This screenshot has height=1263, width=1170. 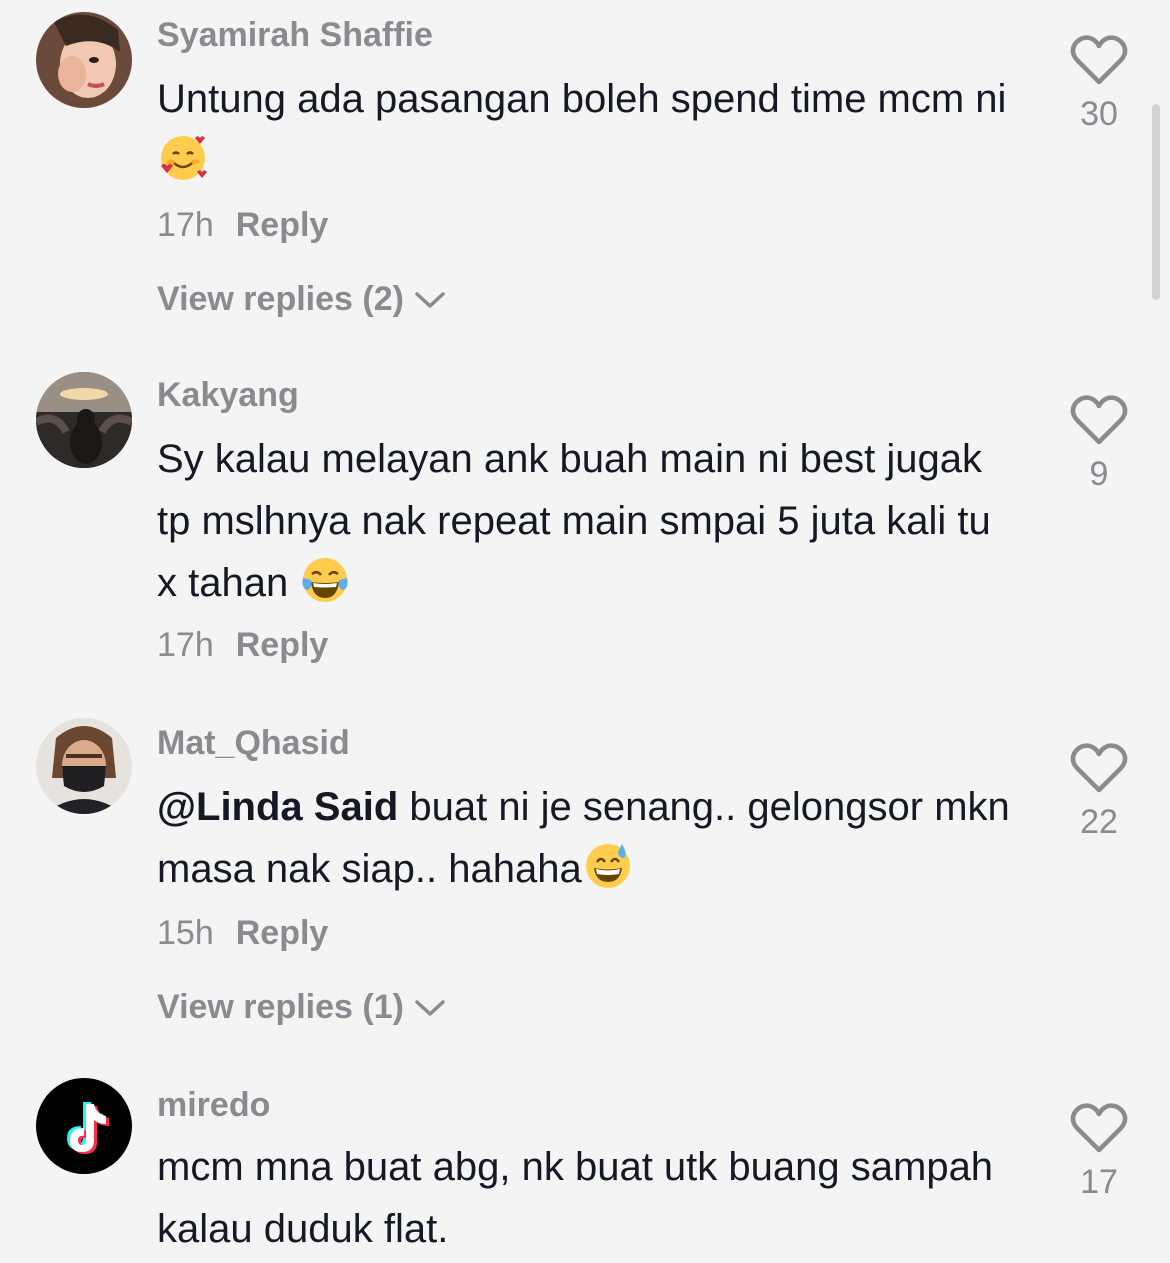 I want to click on comment-meta: 15h Reply, so click(x=242, y=933).